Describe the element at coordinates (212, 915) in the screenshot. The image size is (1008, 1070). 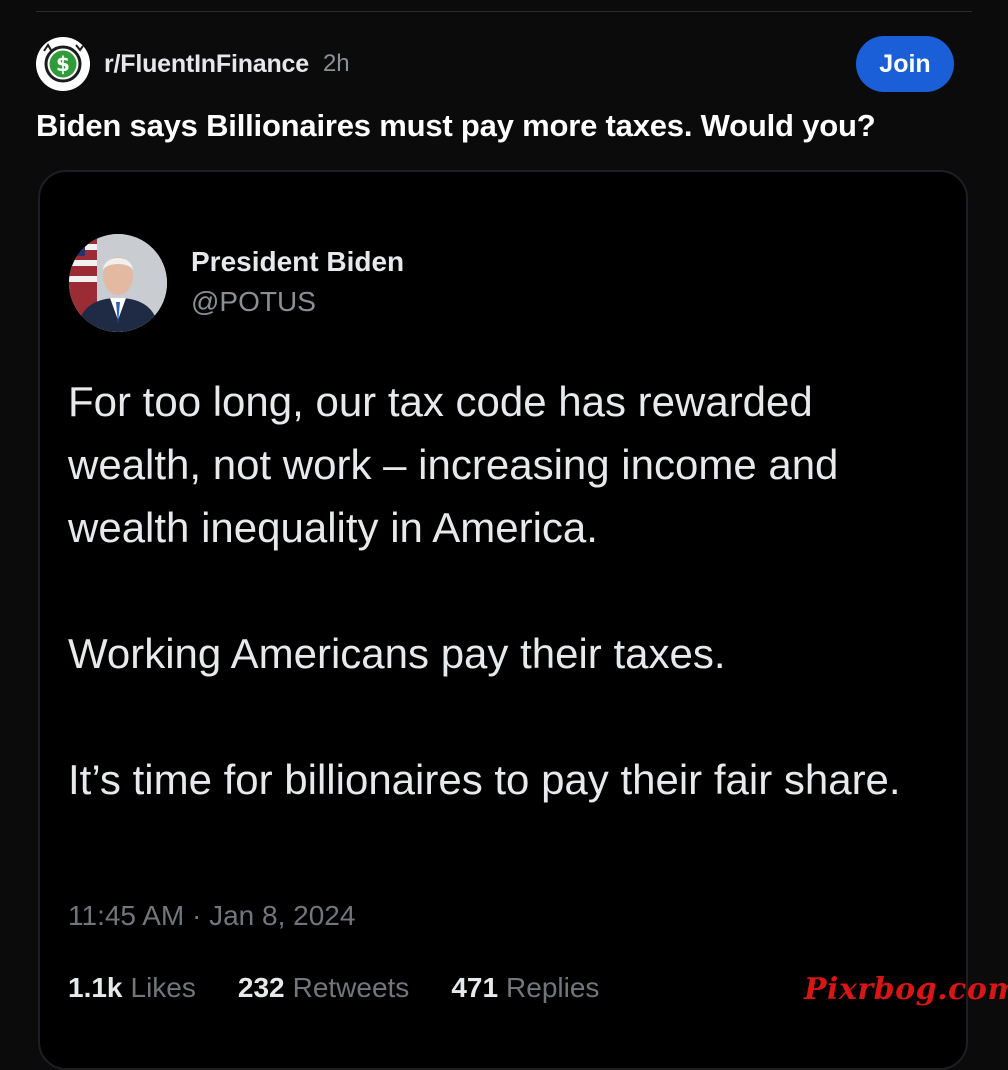
I see `tweet-timestamp: 11:45 AM · Jan 8, 2024` at that location.